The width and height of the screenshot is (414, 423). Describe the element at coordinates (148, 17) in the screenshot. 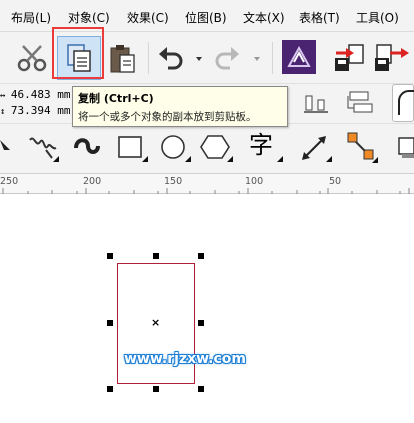

I see `menu-effects: 效果(C)` at that location.